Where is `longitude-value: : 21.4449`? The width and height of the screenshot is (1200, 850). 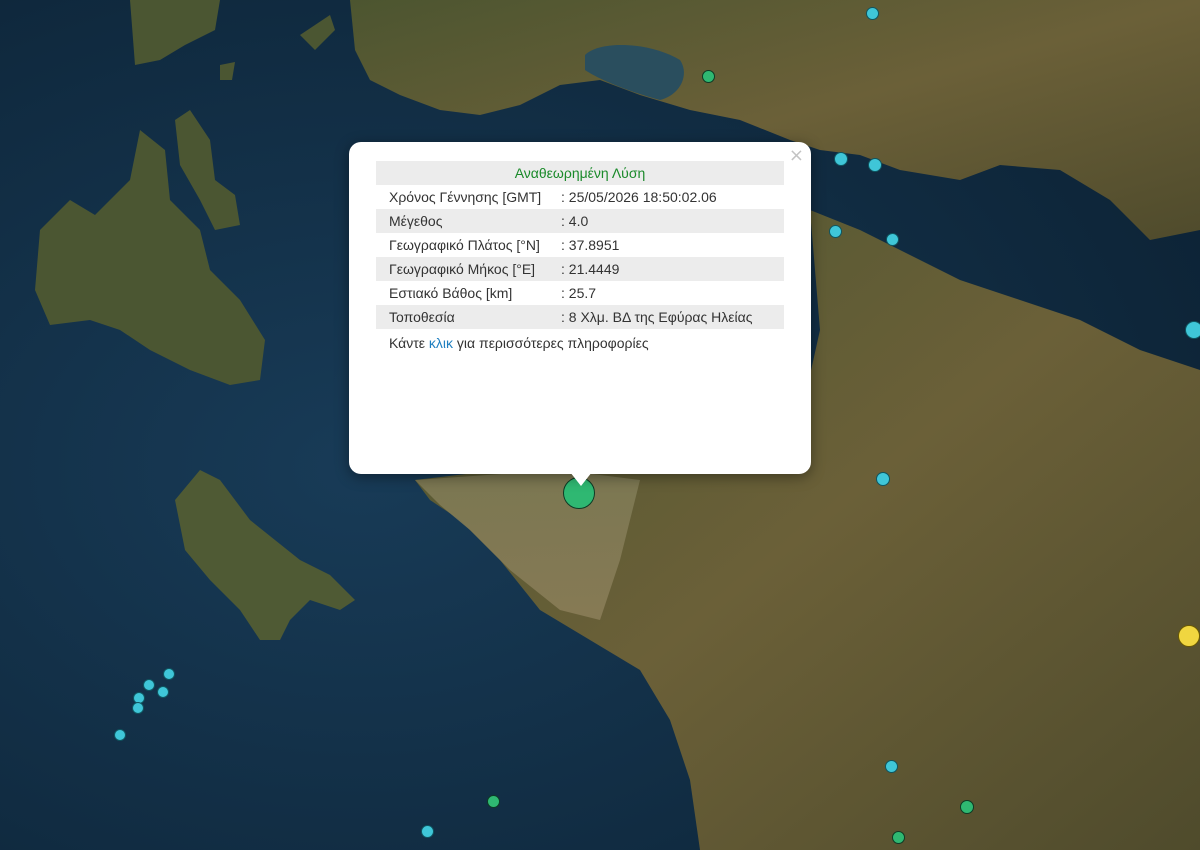
longitude-value: : 21.4449 is located at coordinates (671, 269).